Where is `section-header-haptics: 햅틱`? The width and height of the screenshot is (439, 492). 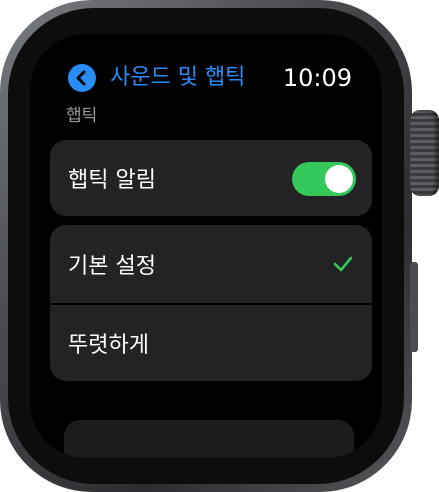
section-header-haptics: 햅틱 is located at coordinates (82, 116).